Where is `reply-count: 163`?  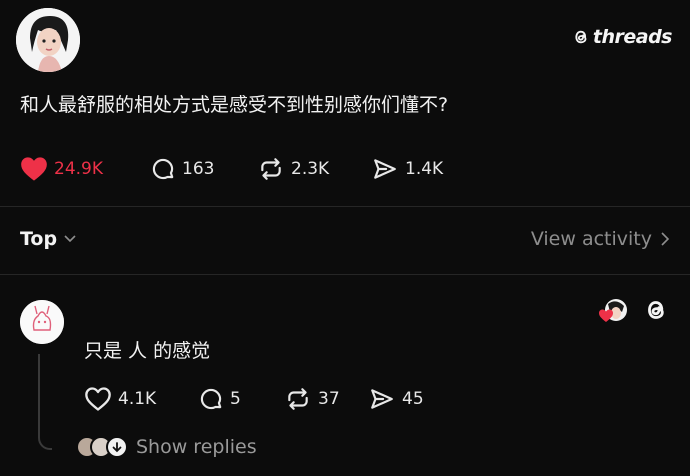 reply-count: 163 is located at coordinates (198, 169).